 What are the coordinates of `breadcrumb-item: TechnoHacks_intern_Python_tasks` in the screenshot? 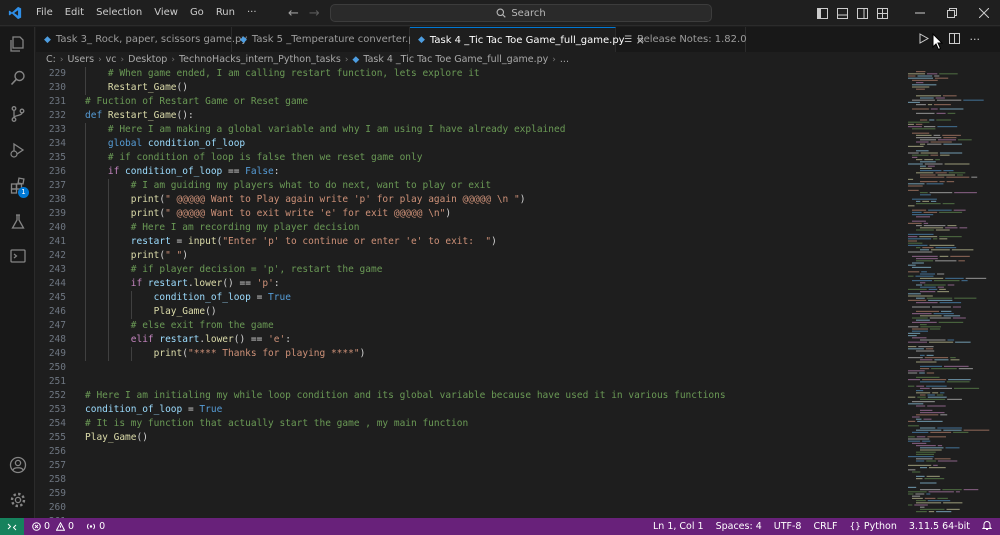 It's located at (260, 59).